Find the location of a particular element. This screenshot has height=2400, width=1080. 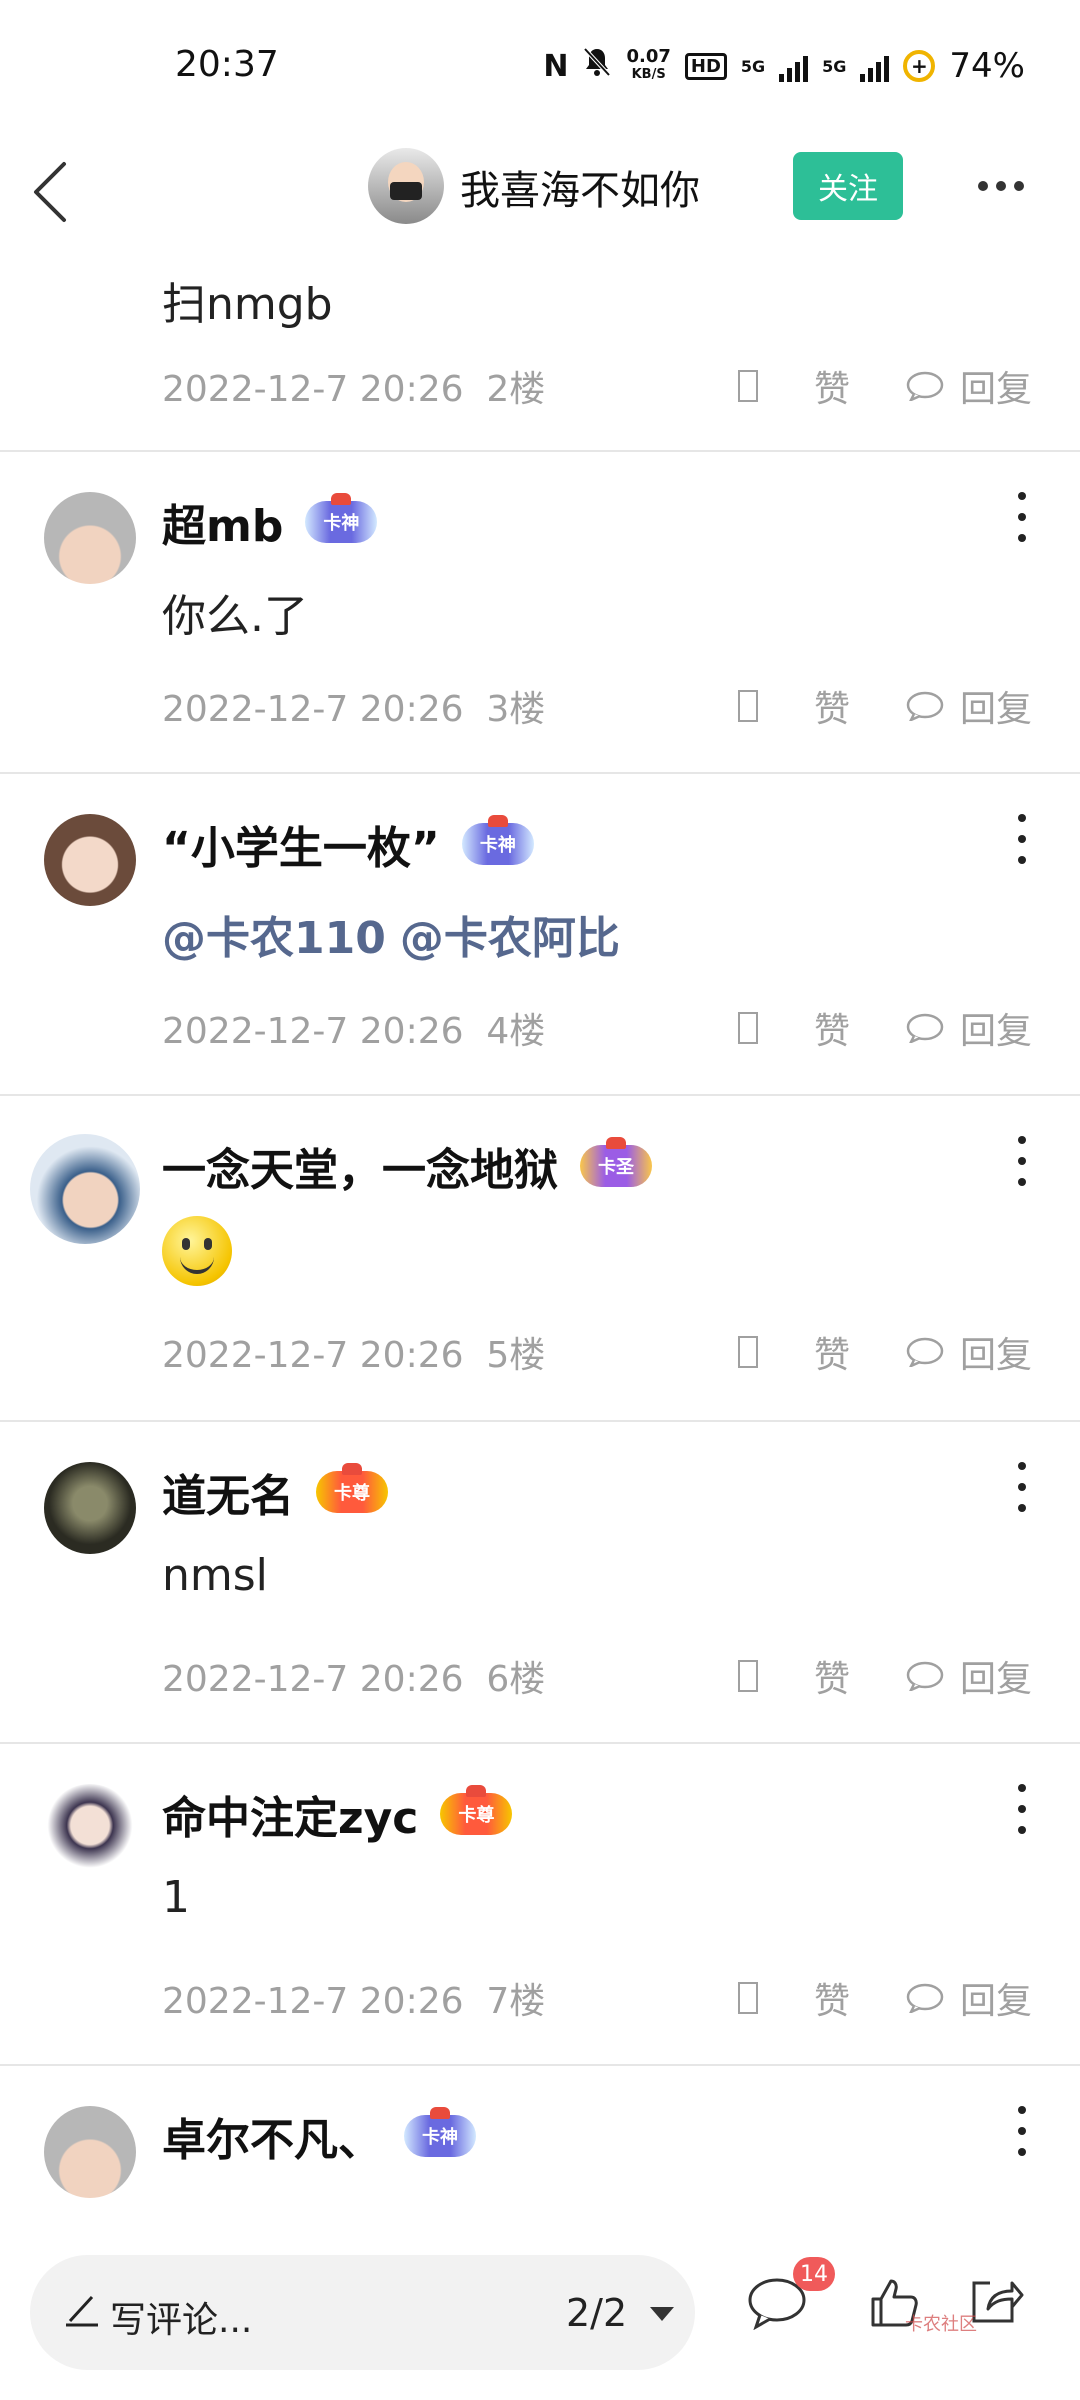

smiley-emoji-icon is located at coordinates (197, 1251).